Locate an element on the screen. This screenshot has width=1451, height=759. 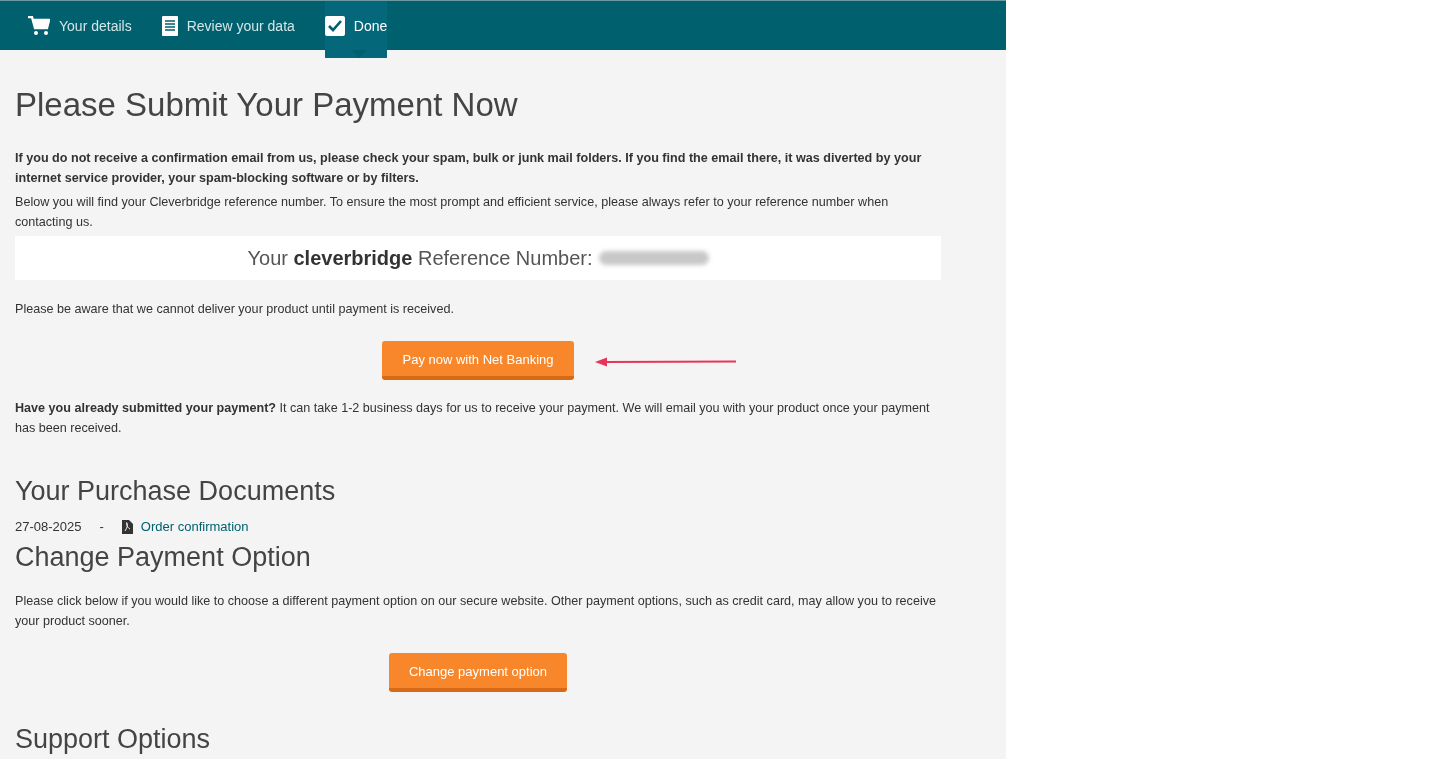
selection-pointer-icon is located at coordinates (358, 54).